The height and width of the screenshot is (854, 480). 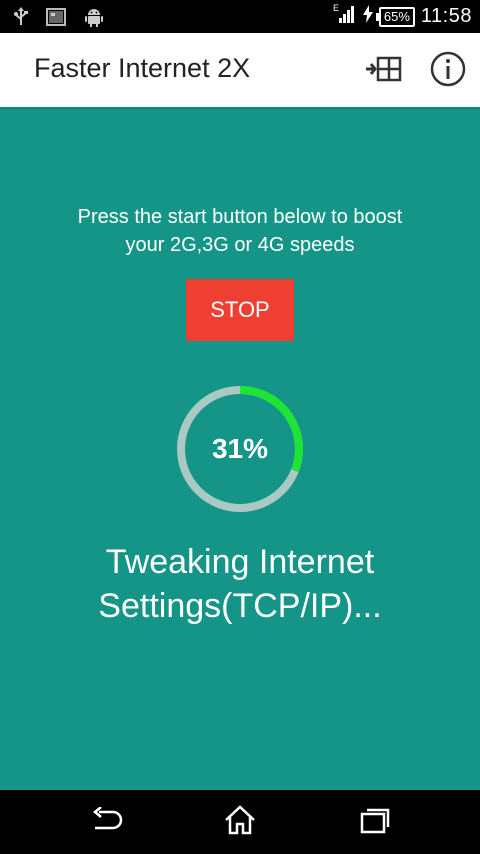 I want to click on expand-button, so click(x=383, y=71).